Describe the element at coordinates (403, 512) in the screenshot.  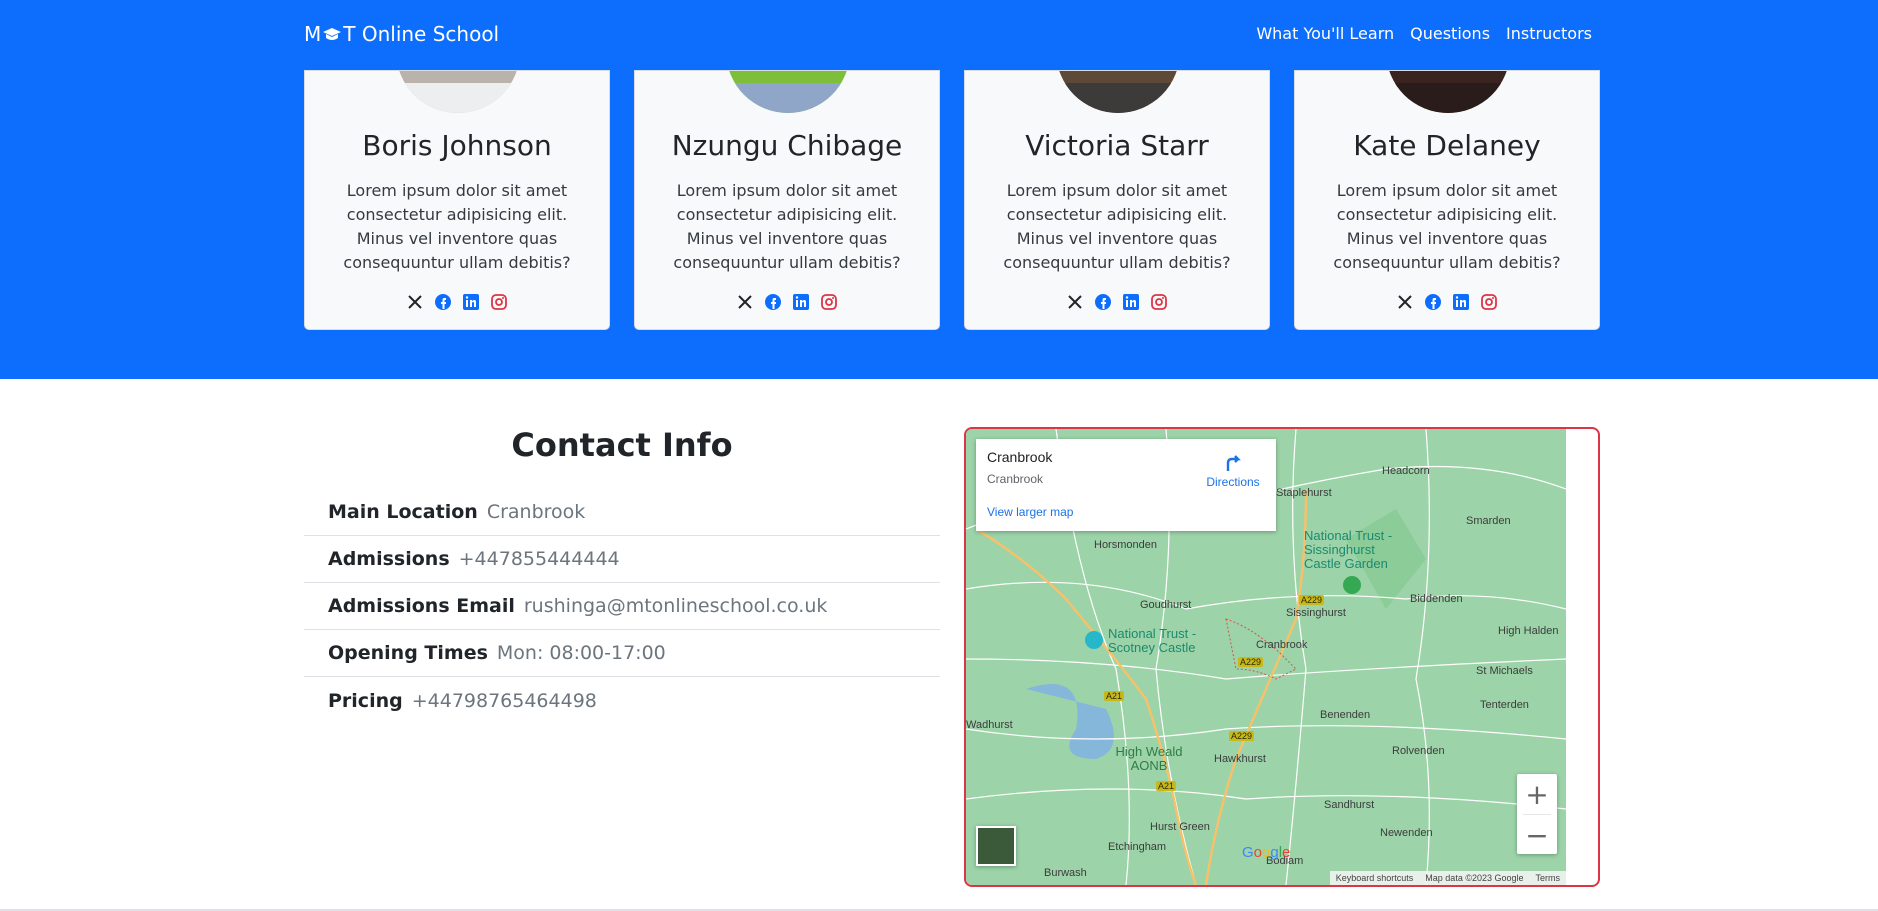
I see `contact-label: Main Location` at that location.